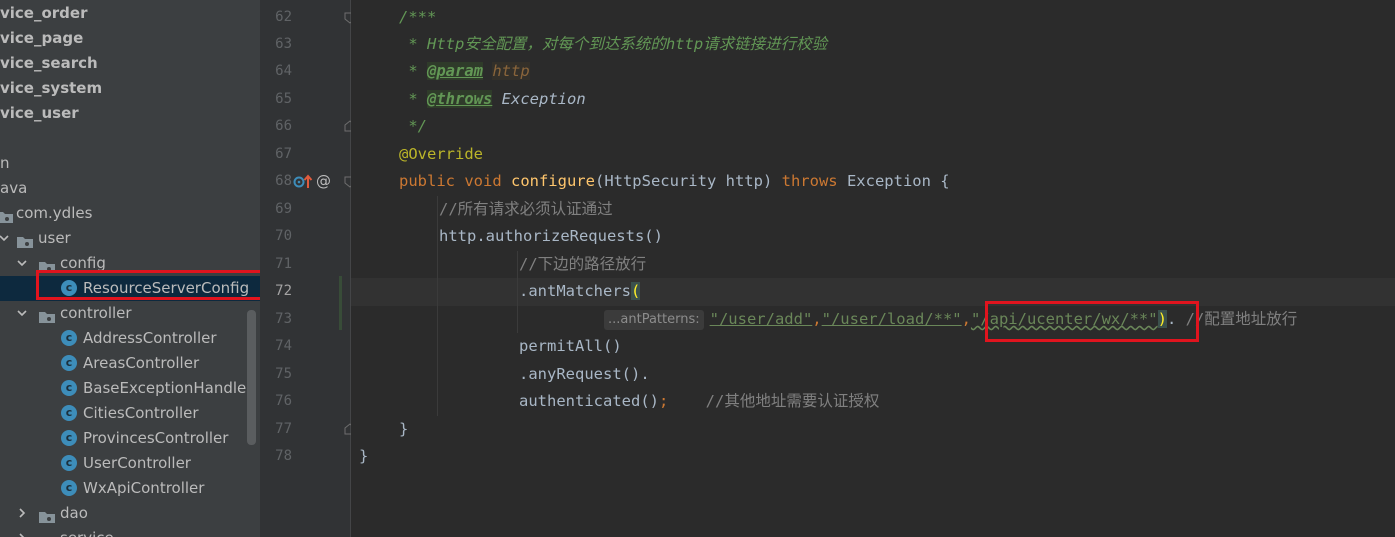 This screenshot has width=1395, height=537. I want to click on code-text: http.authorizeRequests(), so click(551, 236).